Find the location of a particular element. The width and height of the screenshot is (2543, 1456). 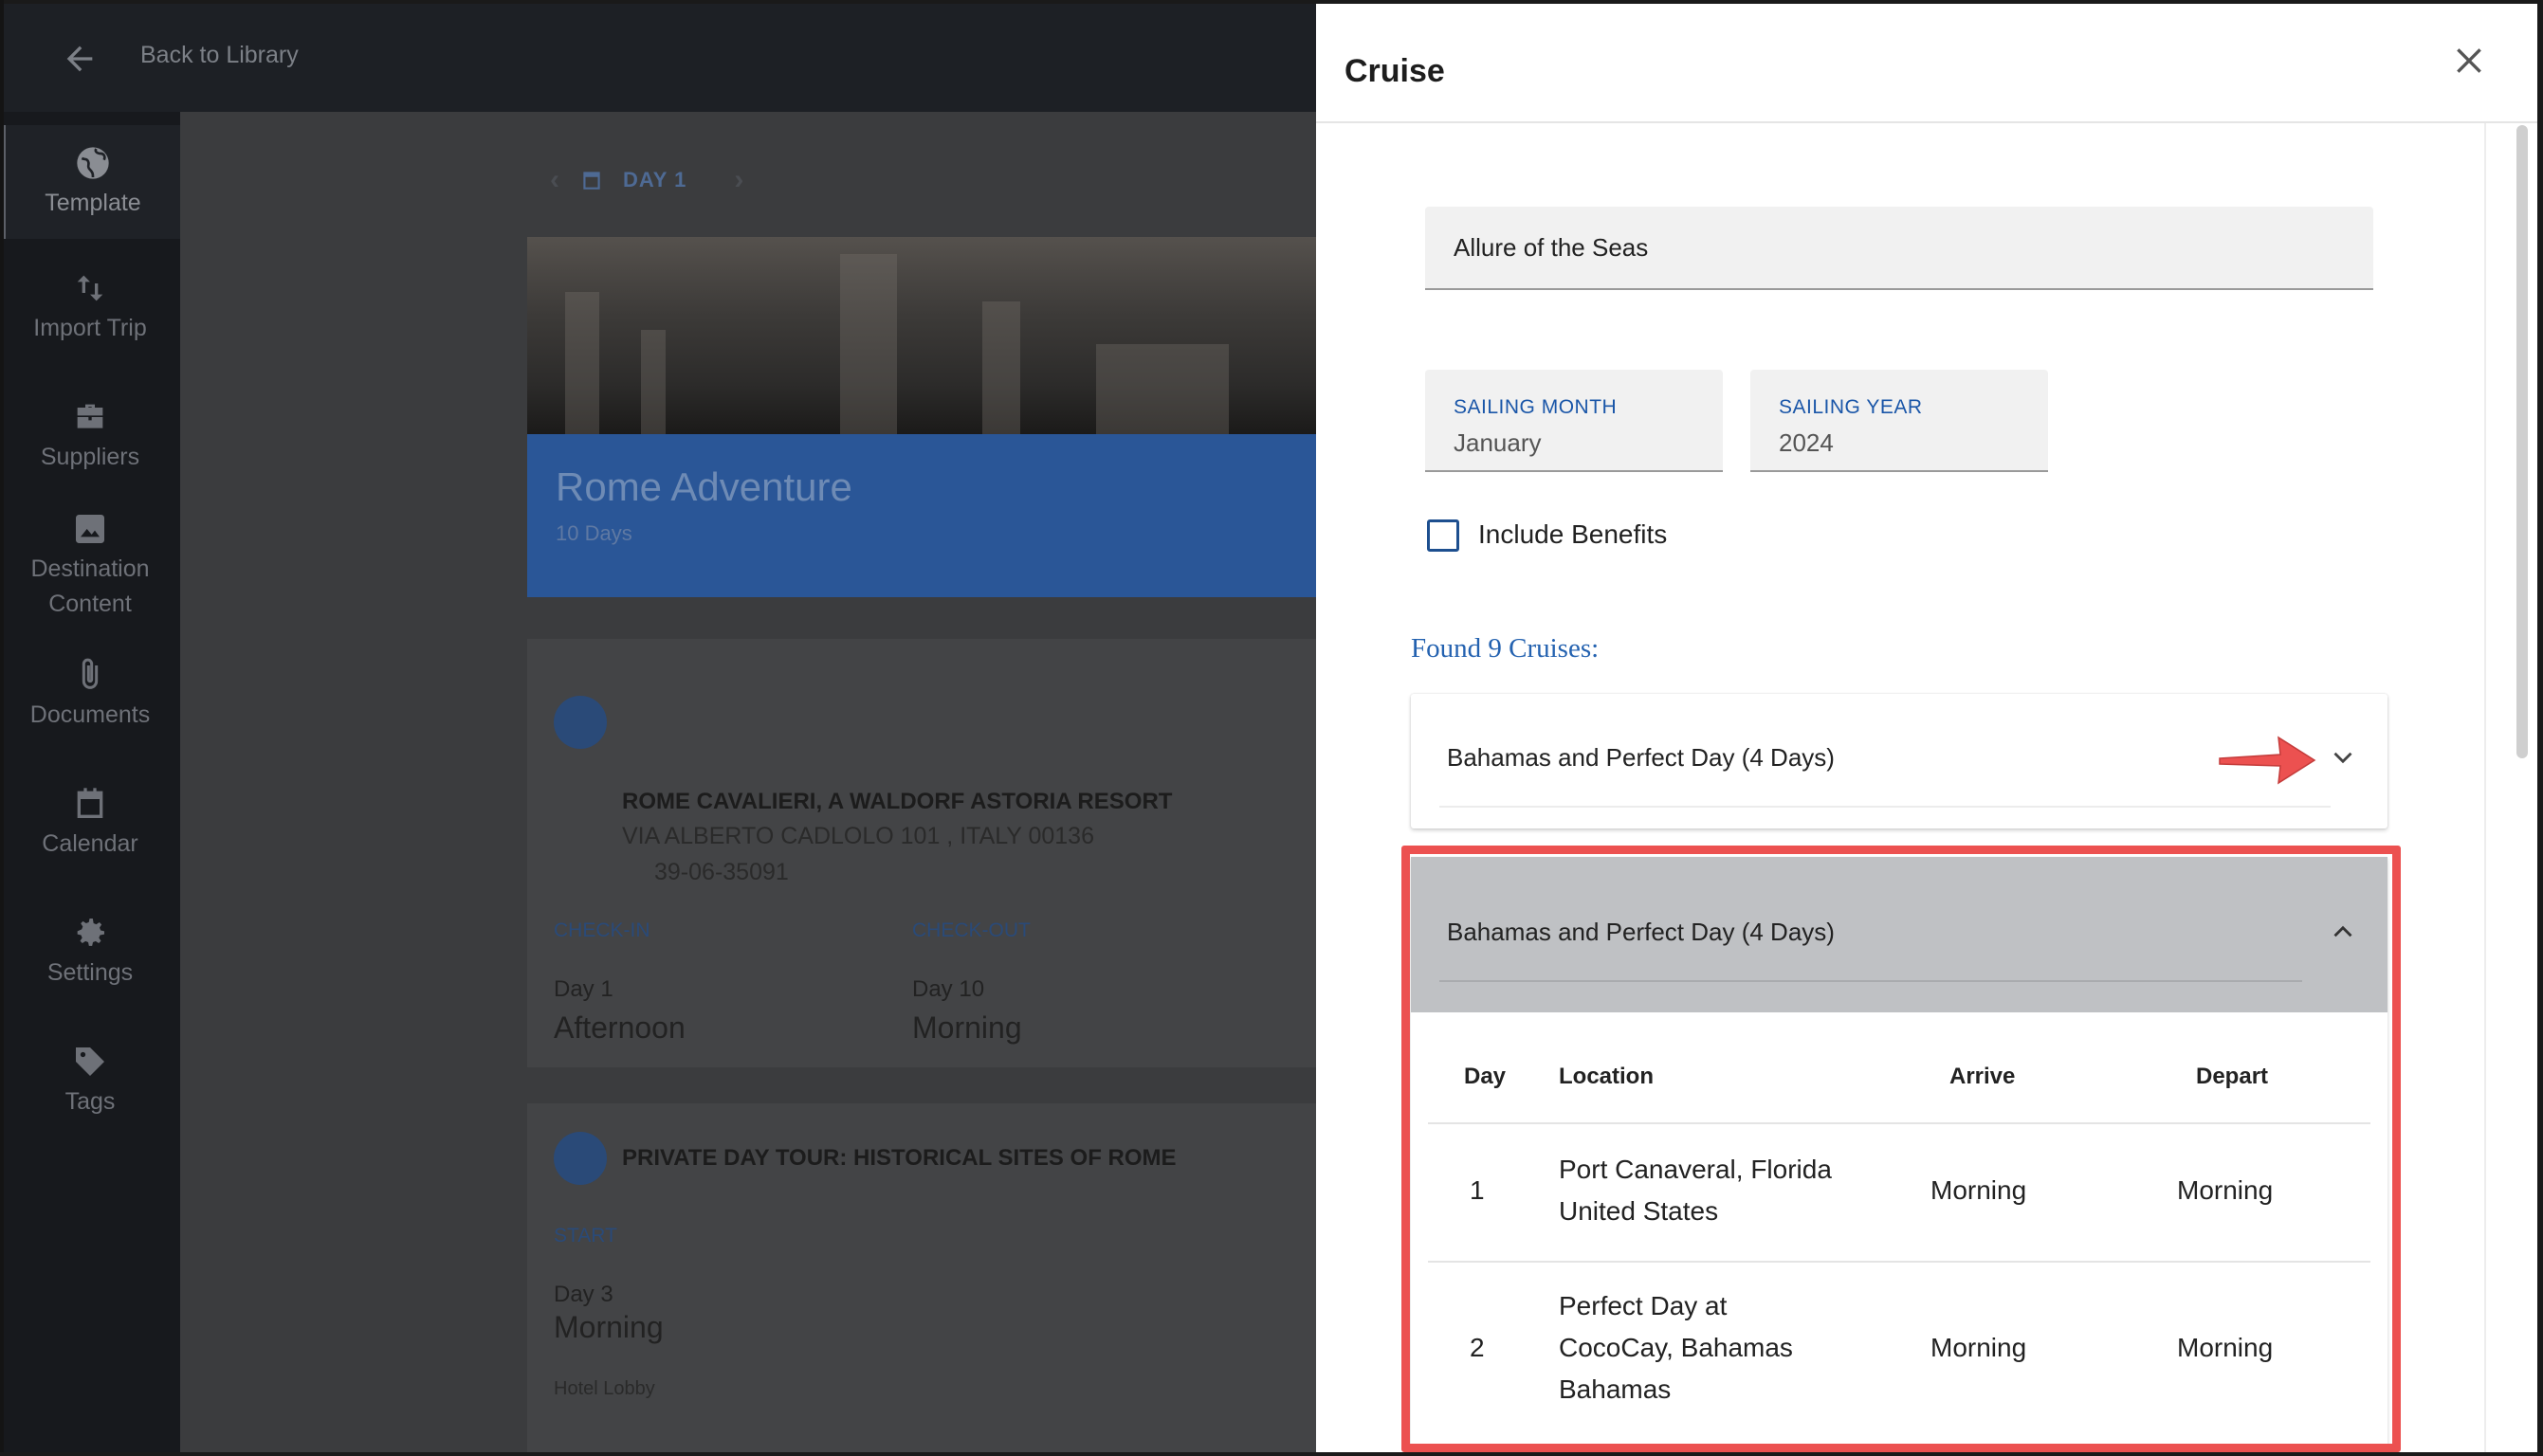

bed-icon is located at coordinates (580, 722).